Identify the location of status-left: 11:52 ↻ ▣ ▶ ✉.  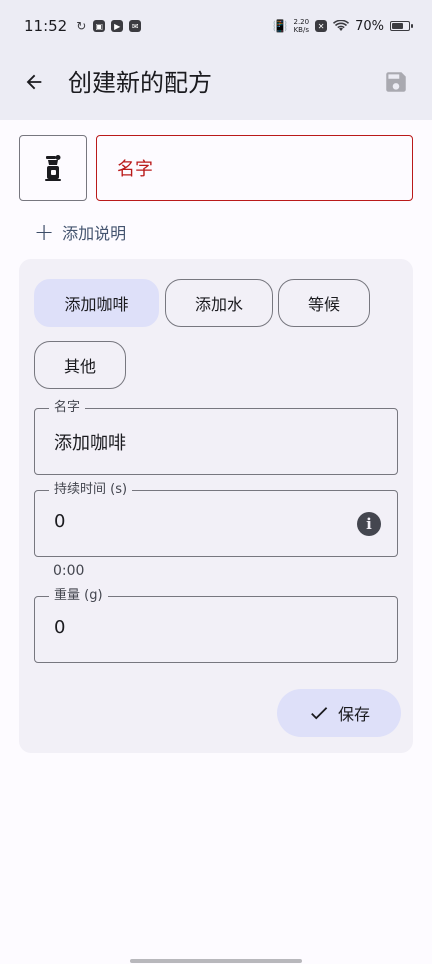
(83, 26).